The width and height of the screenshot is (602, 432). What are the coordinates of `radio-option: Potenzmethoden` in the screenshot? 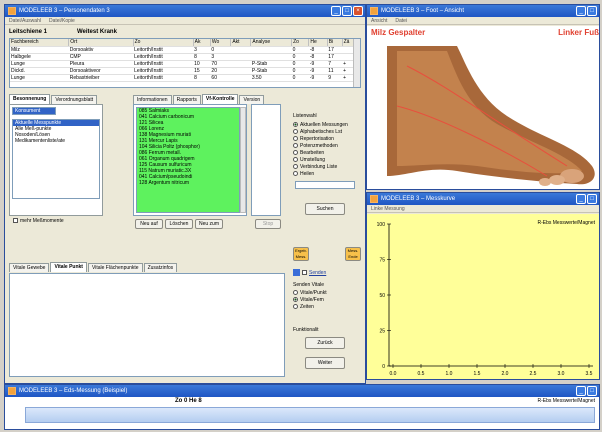 It's located at (325, 145).